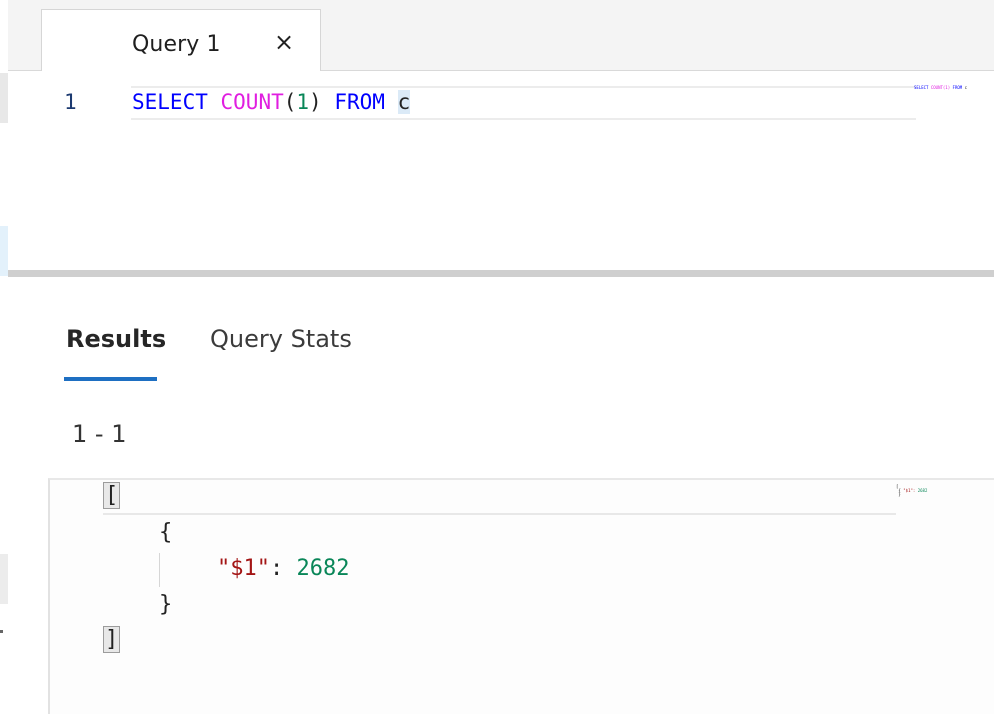  I want to click on code-line: SELECT COUNT(1) FROM c, so click(271, 102).